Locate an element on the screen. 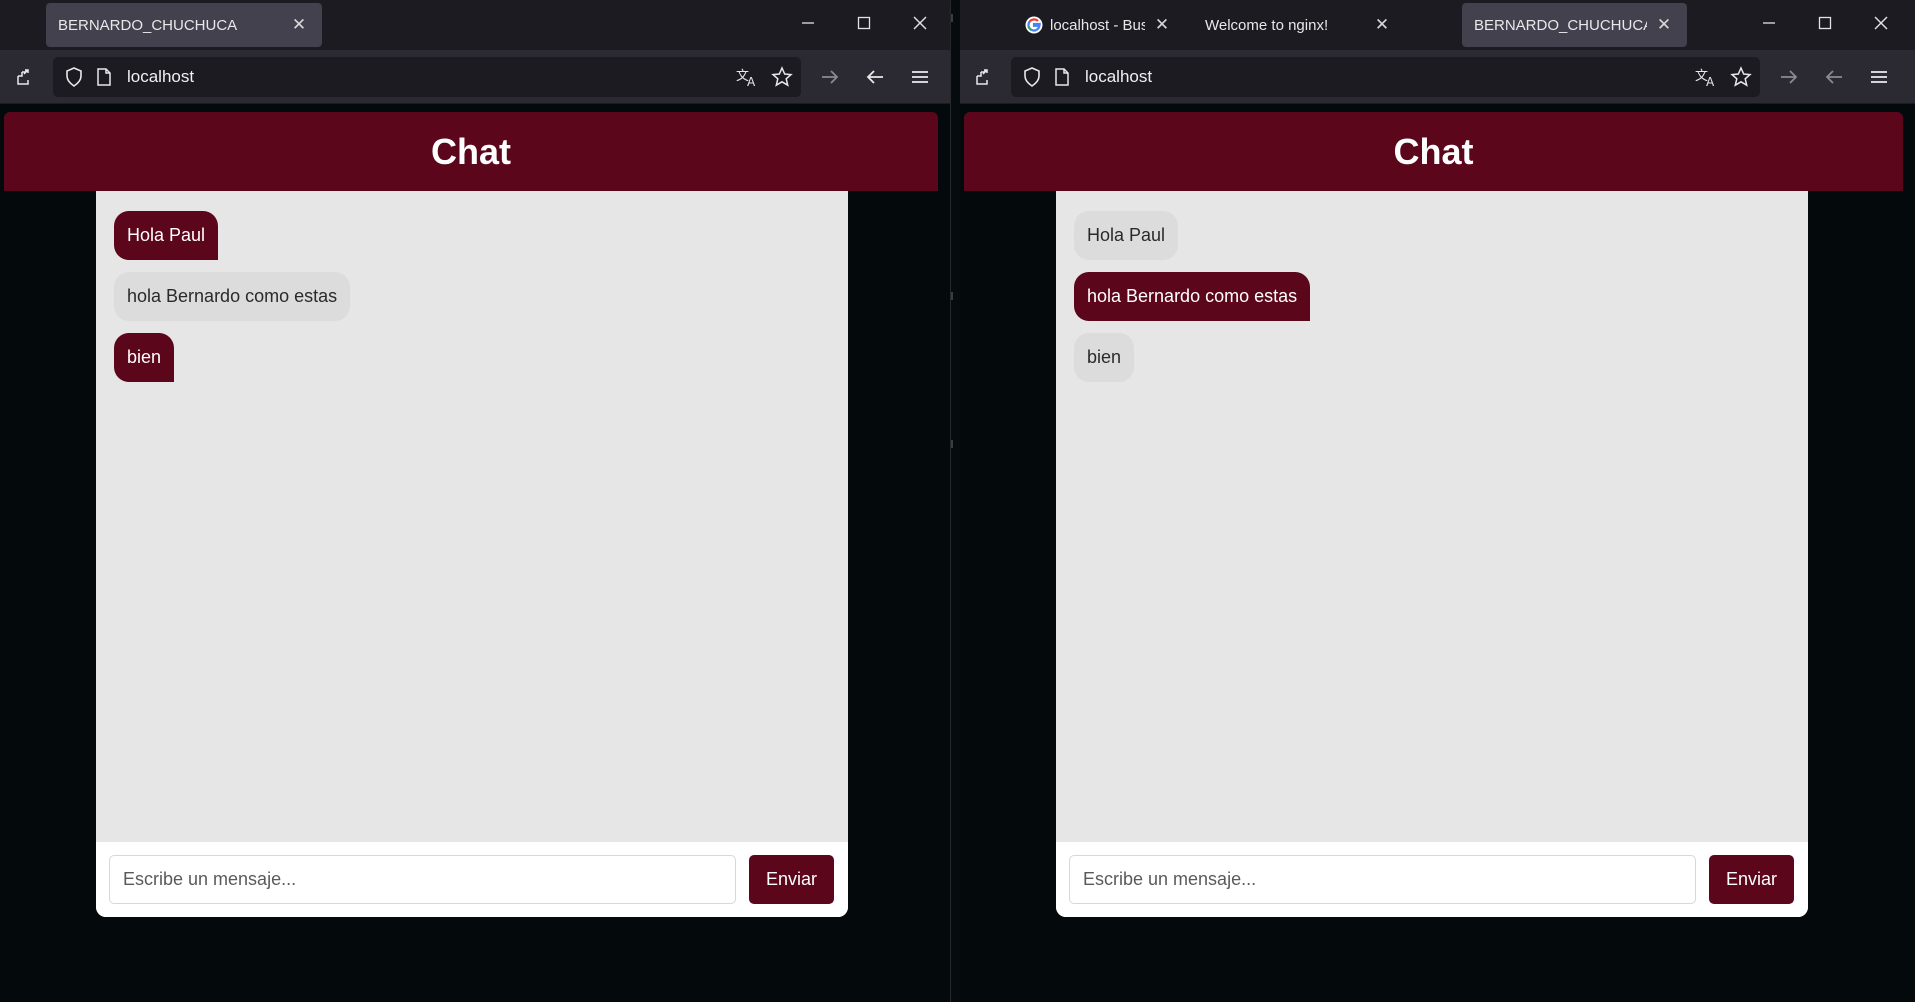 Image resolution: width=1915 pixels, height=1002 pixels. message-sent: hola Bernardo como estas is located at coordinates (1192, 296).